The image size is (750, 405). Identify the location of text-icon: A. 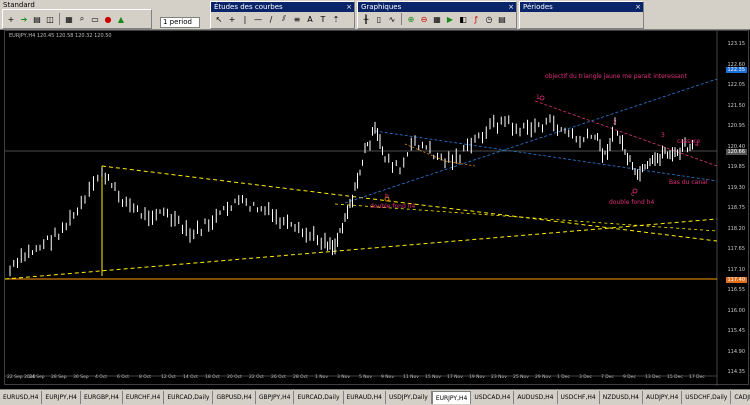
(310, 19).